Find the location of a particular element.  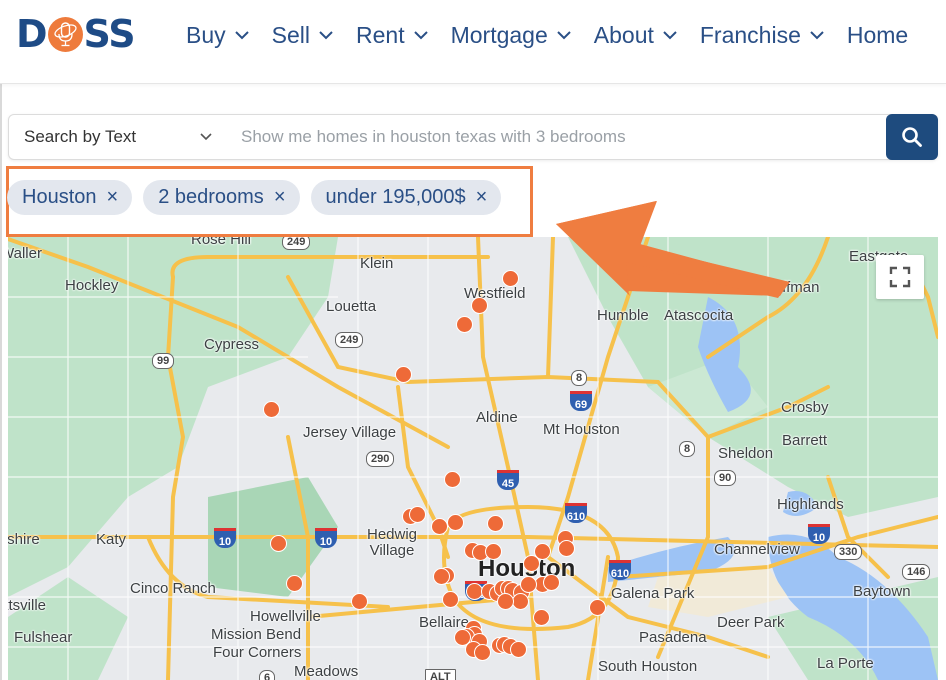

highway-shield: 6 is located at coordinates (267, 675).